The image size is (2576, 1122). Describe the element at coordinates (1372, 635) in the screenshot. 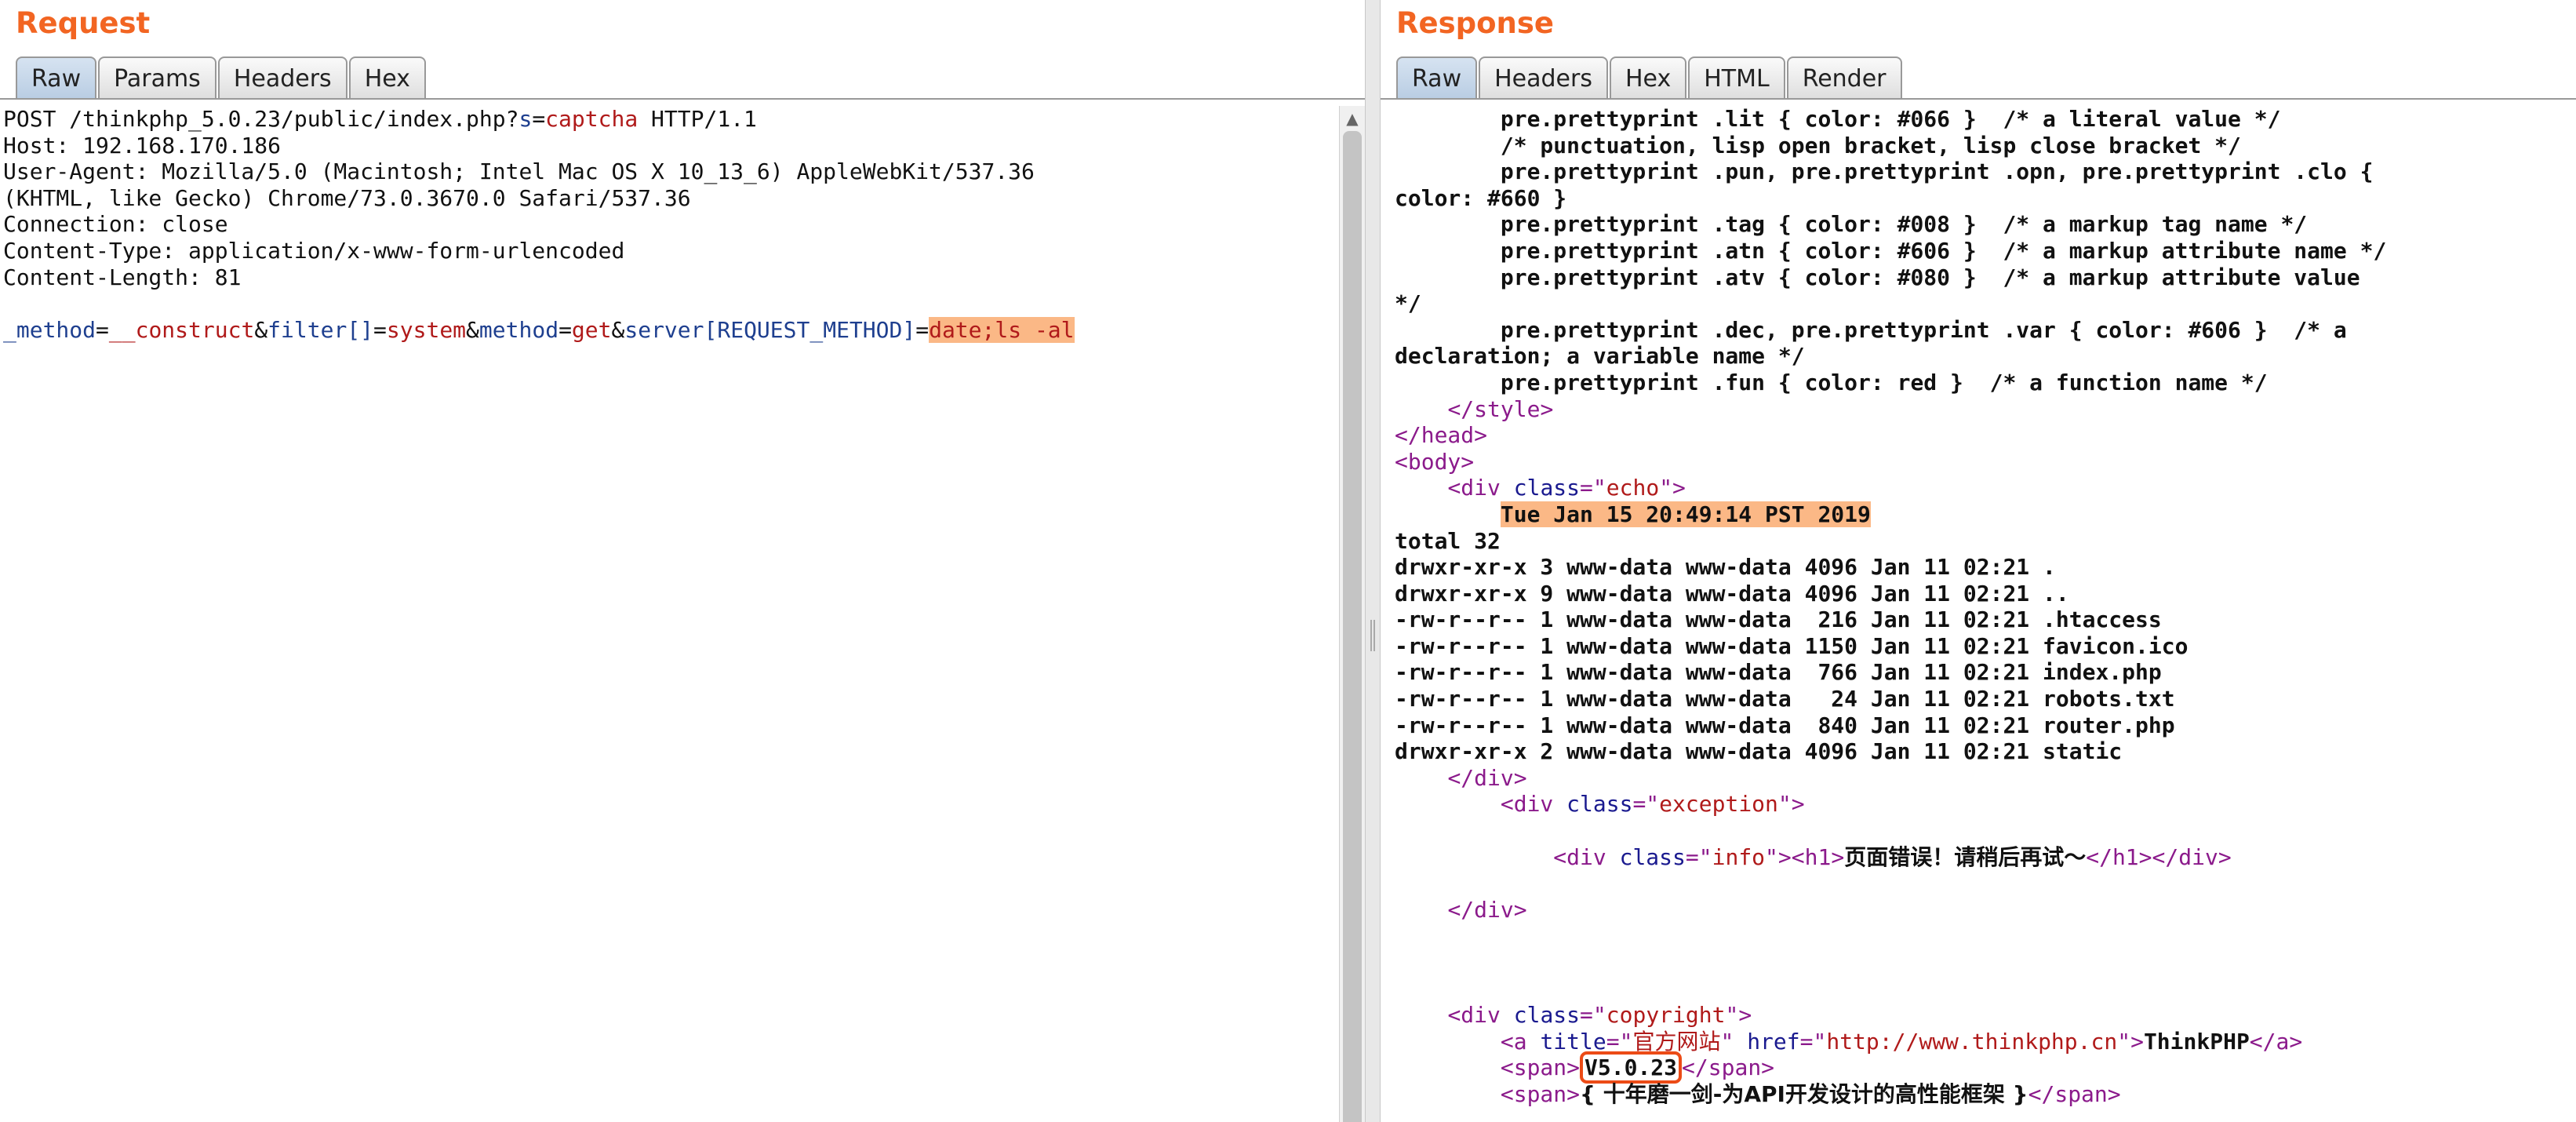

I see `splitter-grip-icon` at that location.